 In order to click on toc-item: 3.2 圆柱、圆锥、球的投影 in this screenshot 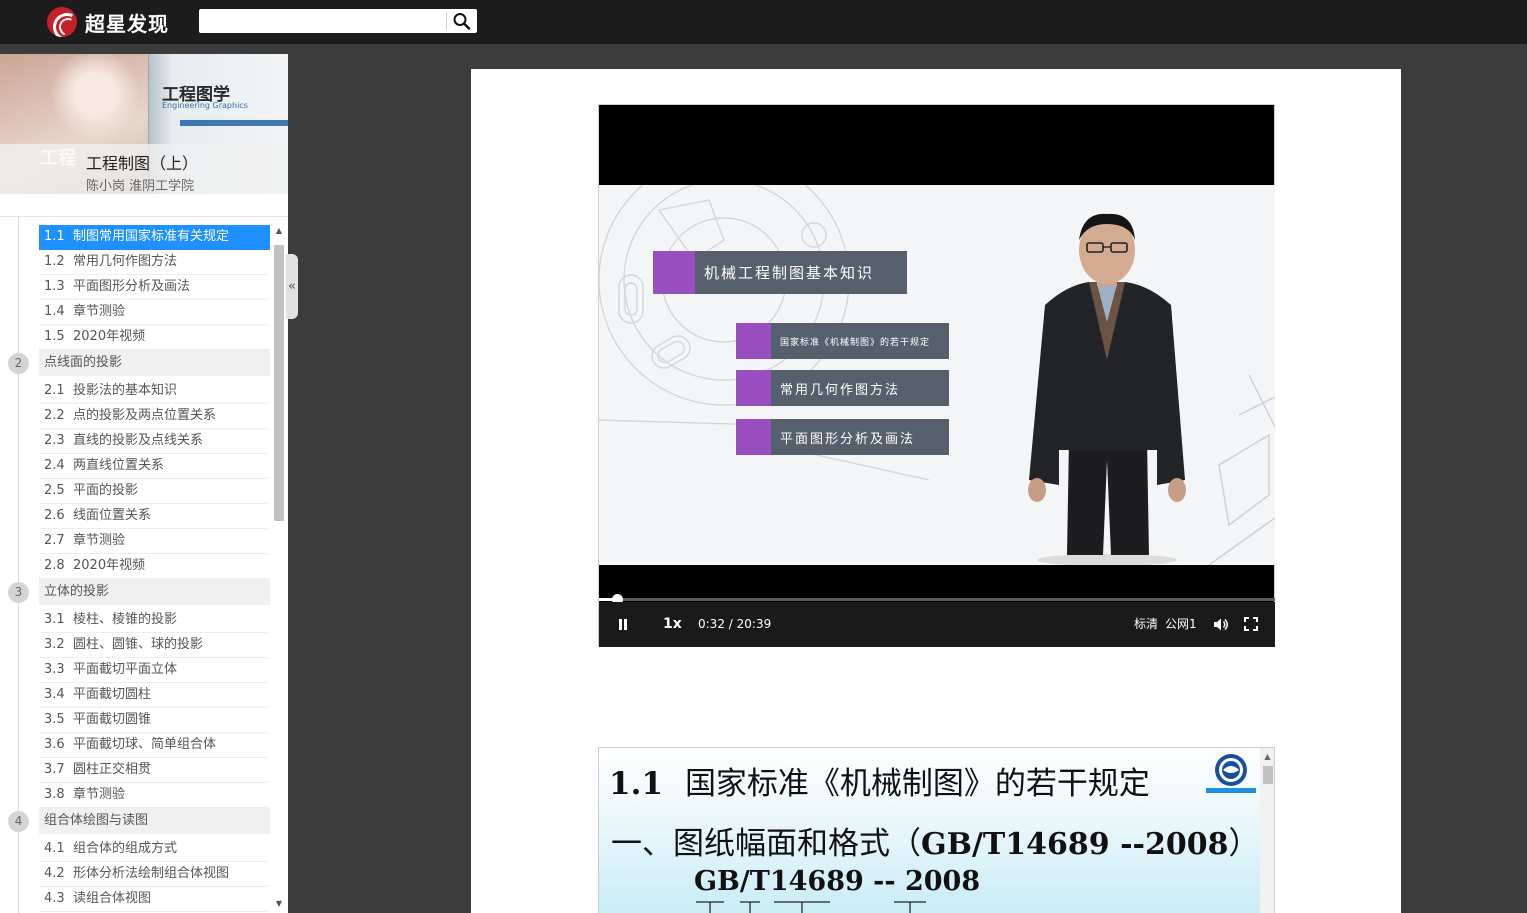, I will do `click(154, 645)`.